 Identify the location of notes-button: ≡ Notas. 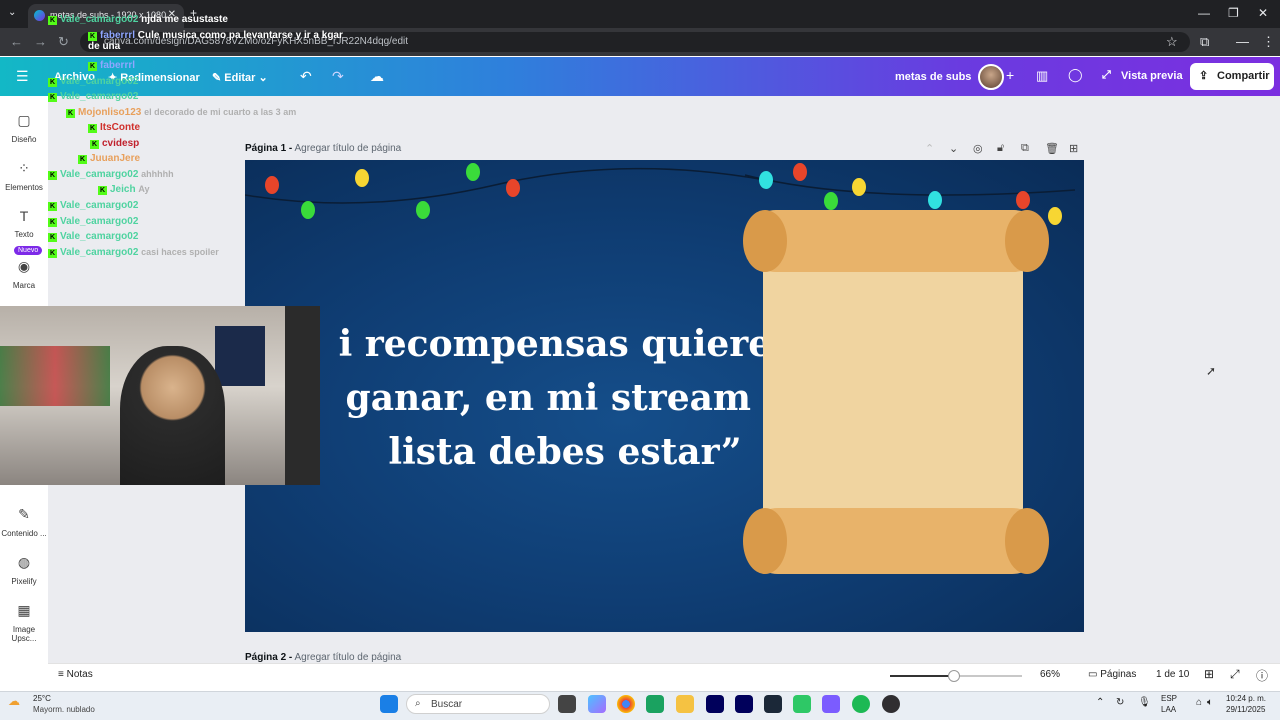
(75, 674).